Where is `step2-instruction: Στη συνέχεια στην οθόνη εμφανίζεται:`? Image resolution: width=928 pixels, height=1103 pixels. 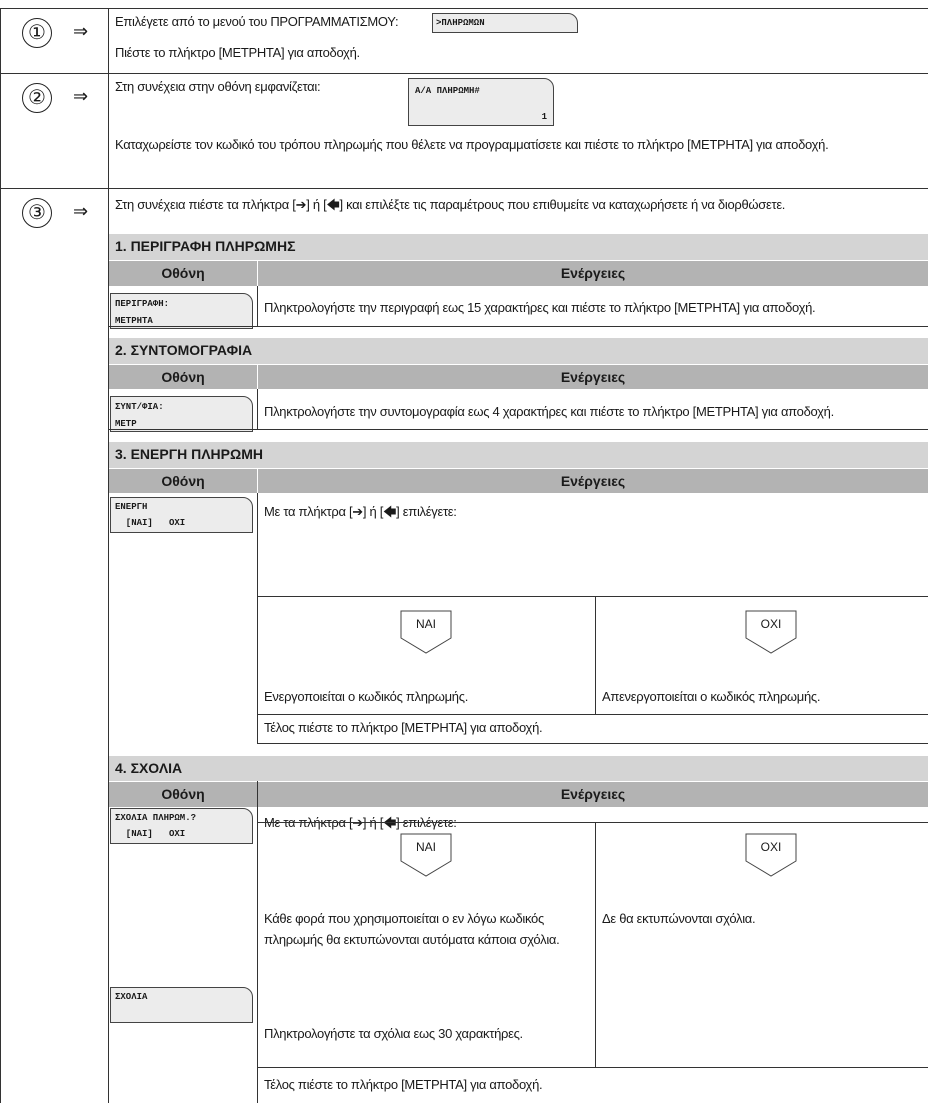 step2-instruction: Στη συνέχεια στην οθόνη εμφανίζεται: is located at coordinates (218, 86).